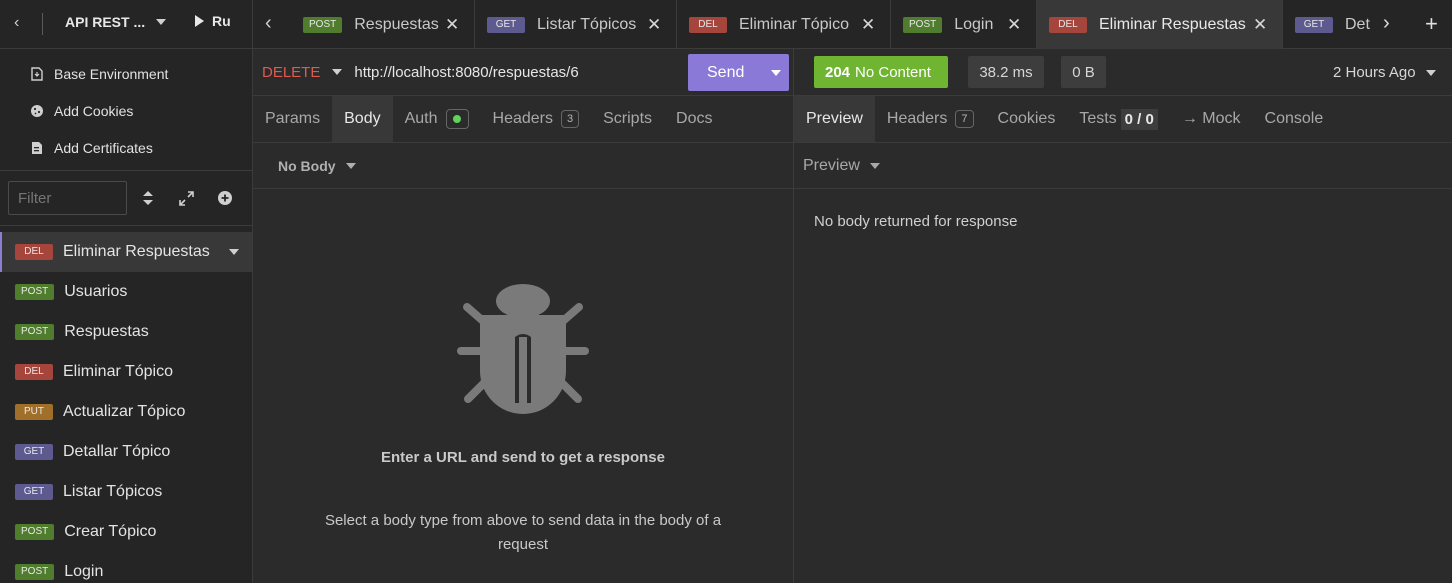  I want to click on tab-listar-topicos: GET Listar Tópicos ✕, so click(576, 24).